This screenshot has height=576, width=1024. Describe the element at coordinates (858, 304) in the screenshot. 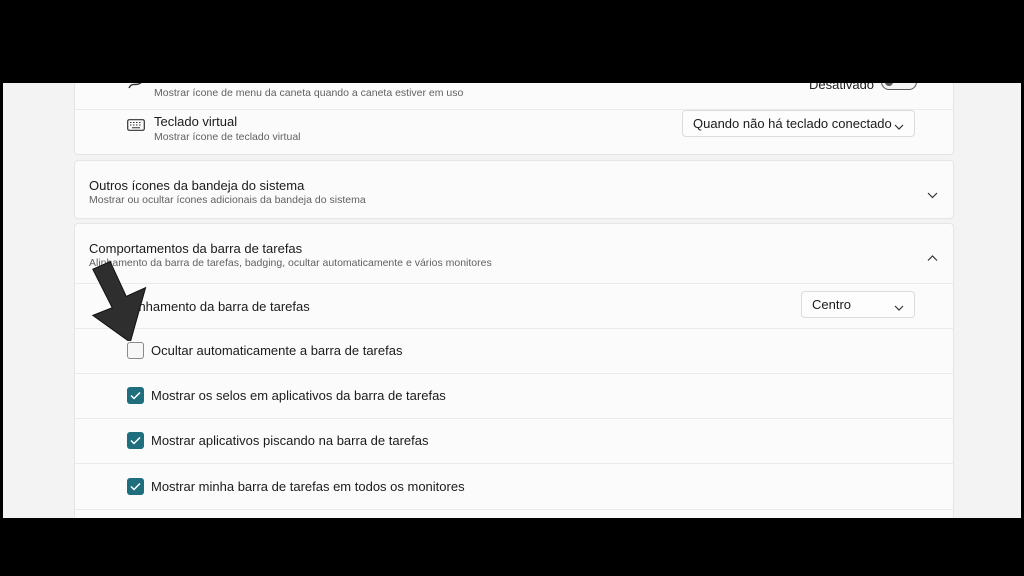

I see `taskbar-alignment-dropdown: Centro` at that location.